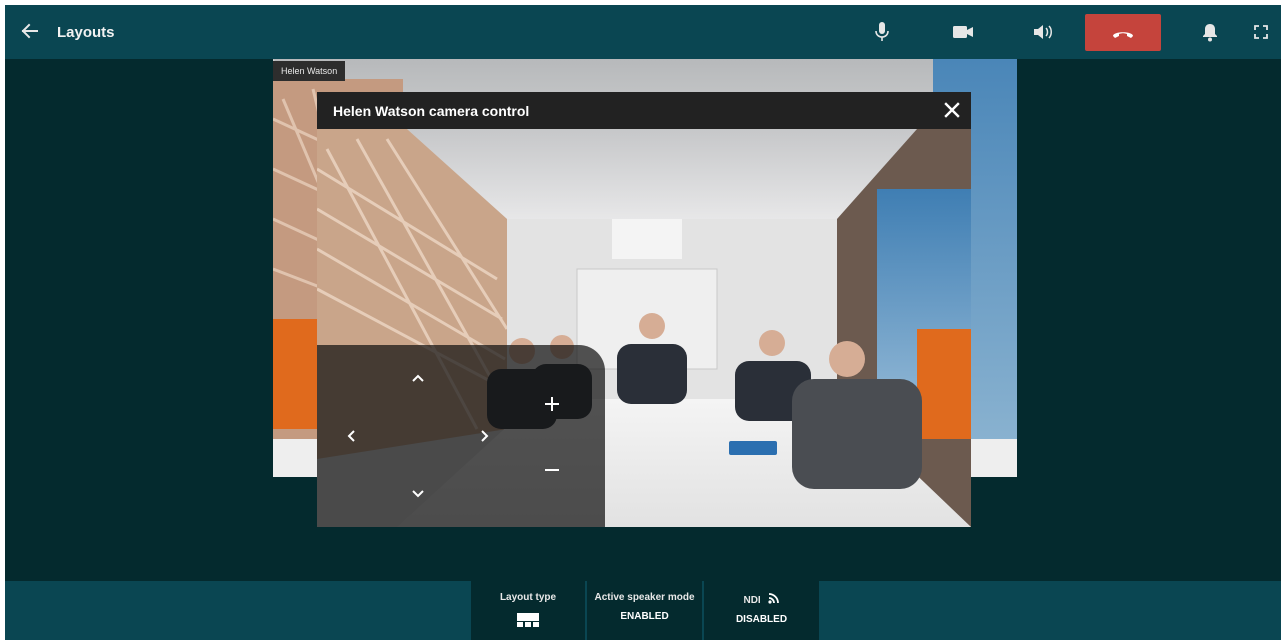 Image resolution: width=1286 pixels, height=640 pixels. Describe the element at coordinates (1210, 32) in the screenshot. I see `bell-icon` at that location.